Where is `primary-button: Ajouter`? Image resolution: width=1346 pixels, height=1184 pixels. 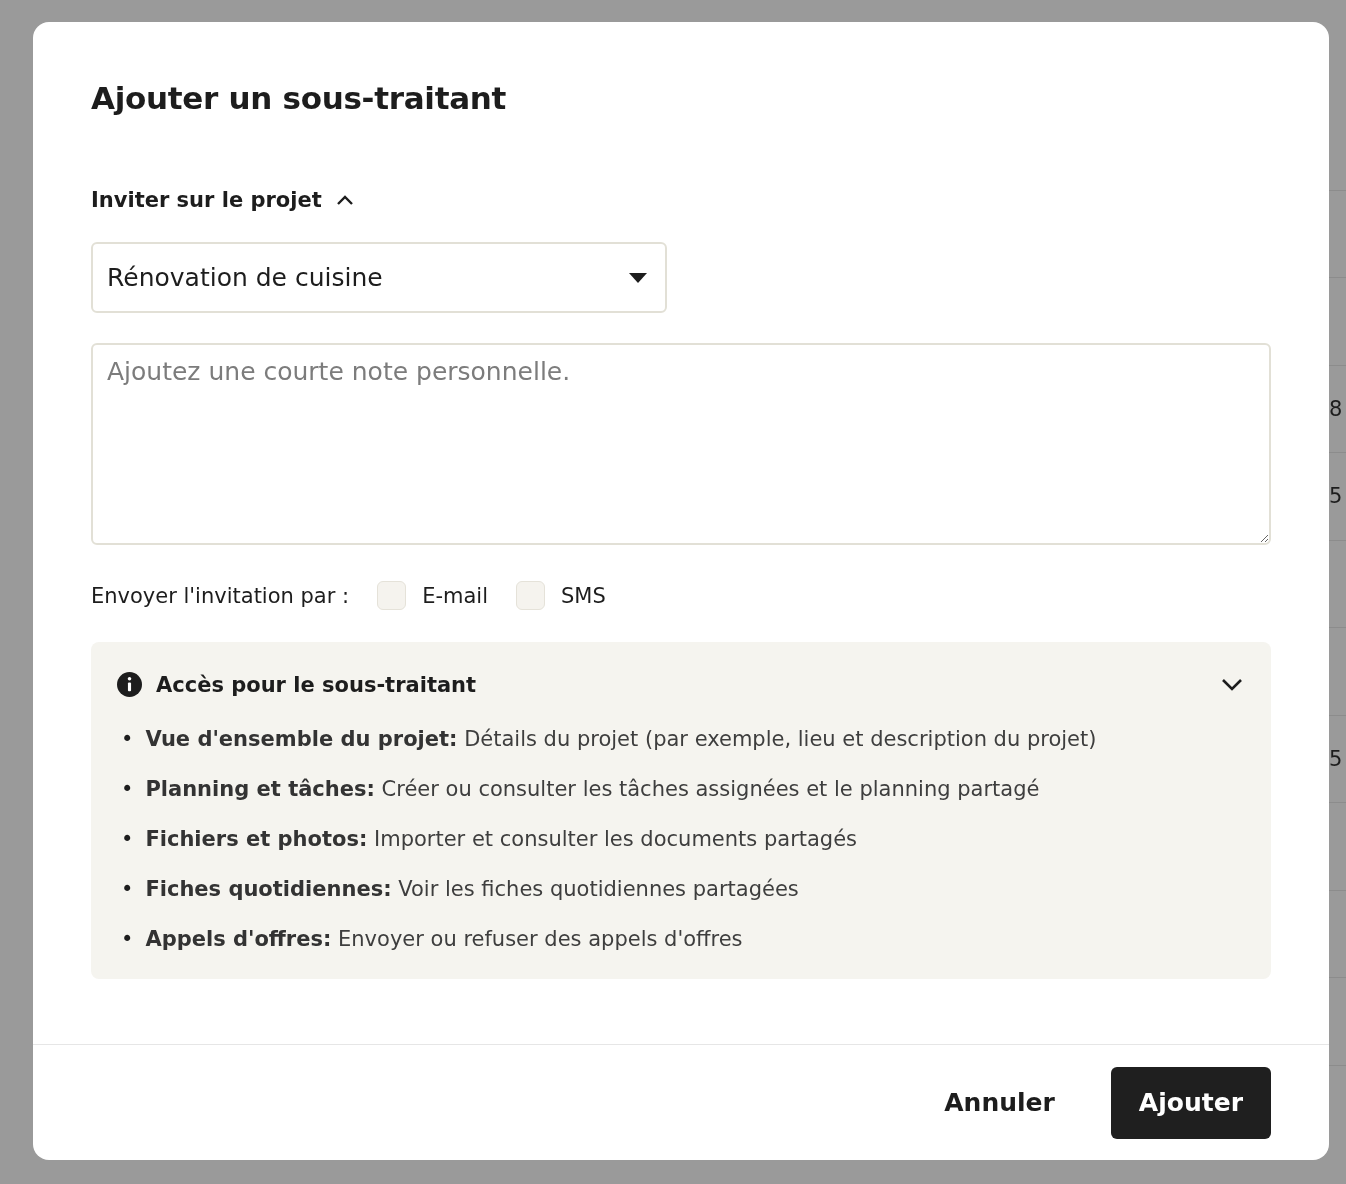
primary-button: Ajouter is located at coordinates (1190, 1102).